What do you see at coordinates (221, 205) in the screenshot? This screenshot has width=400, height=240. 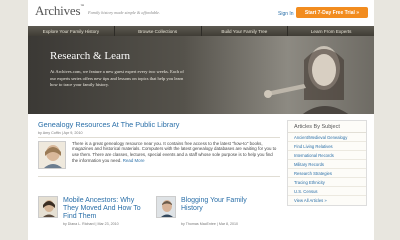 I see `article-title: Blogging Your Family History` at bounding box center [221, 205].